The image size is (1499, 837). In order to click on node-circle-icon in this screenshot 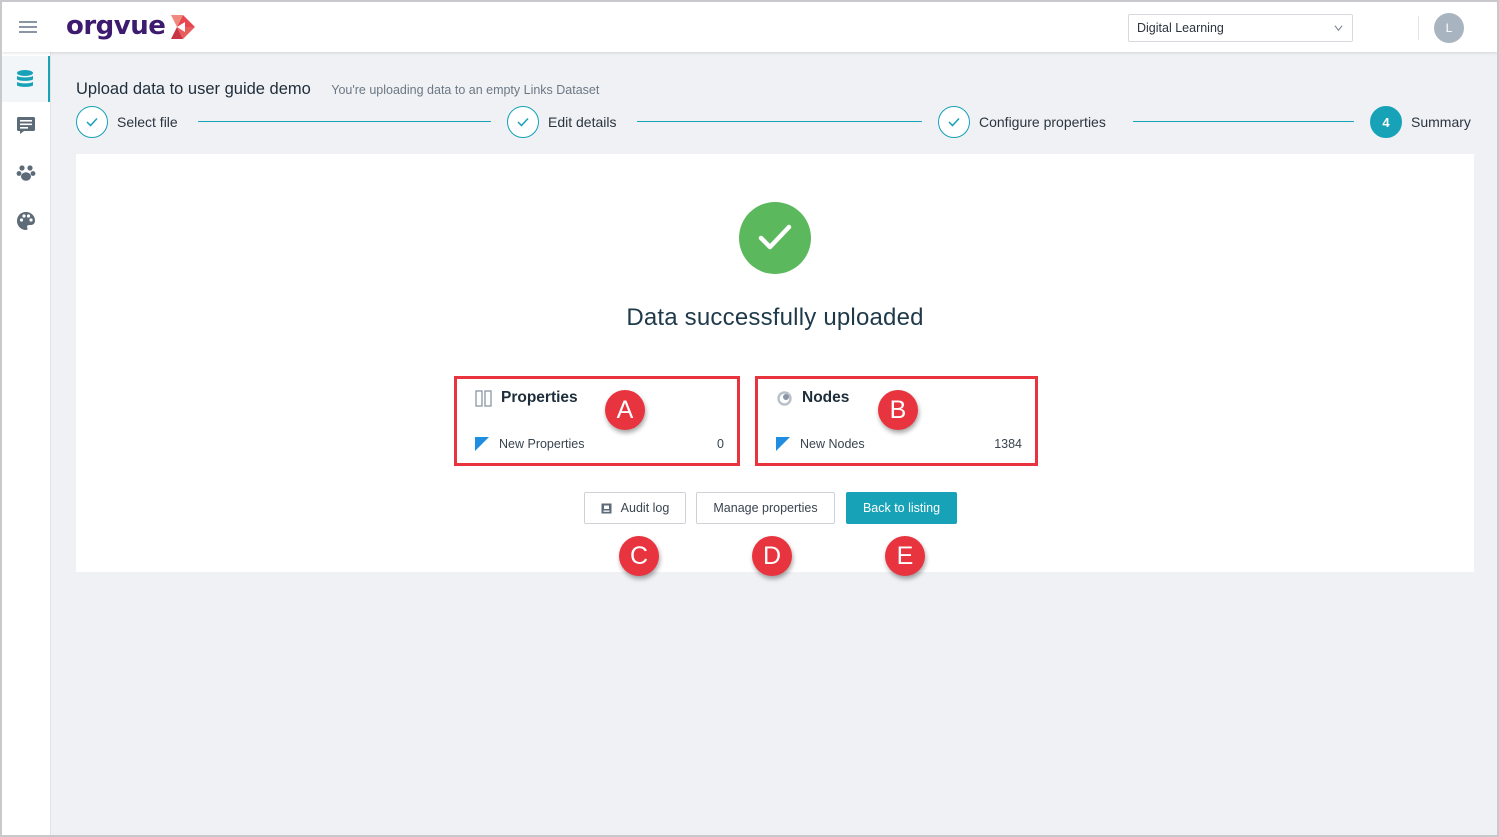, I will do `click(784, 398)`.